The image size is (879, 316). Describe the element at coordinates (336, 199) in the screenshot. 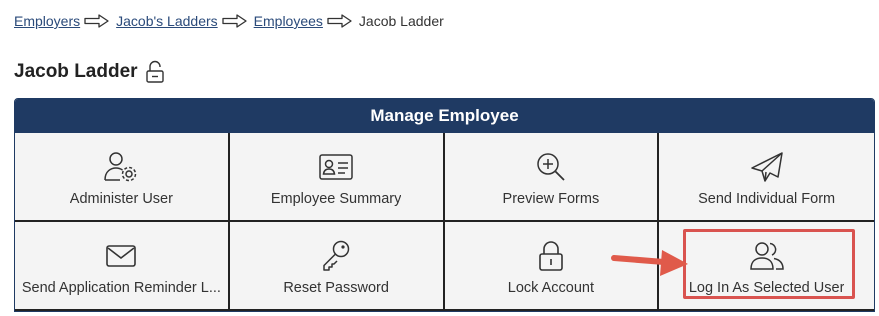

I see `tile-label: Employee Summary` at that location.